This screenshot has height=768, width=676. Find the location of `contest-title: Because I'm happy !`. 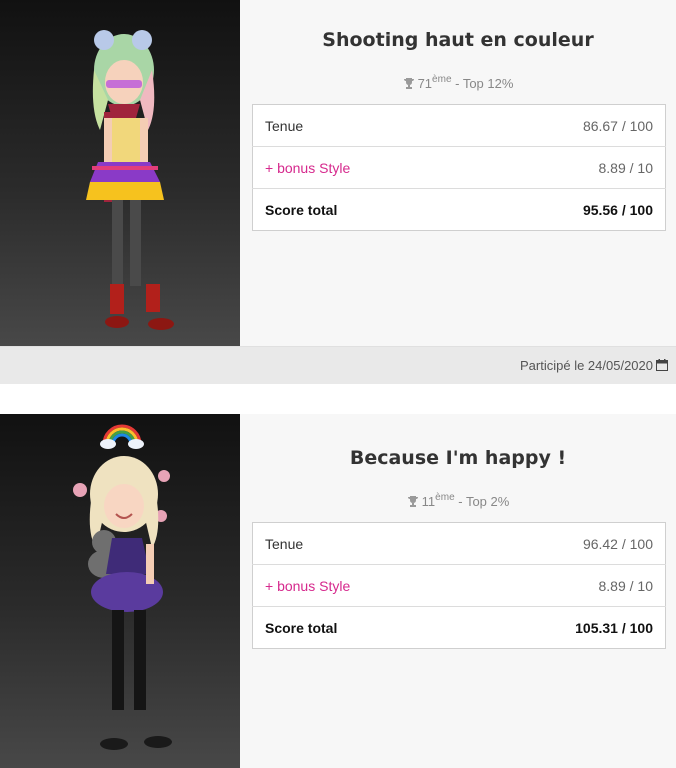

contest-title: Because I'm happy ! is located at coordinates (458, 458).